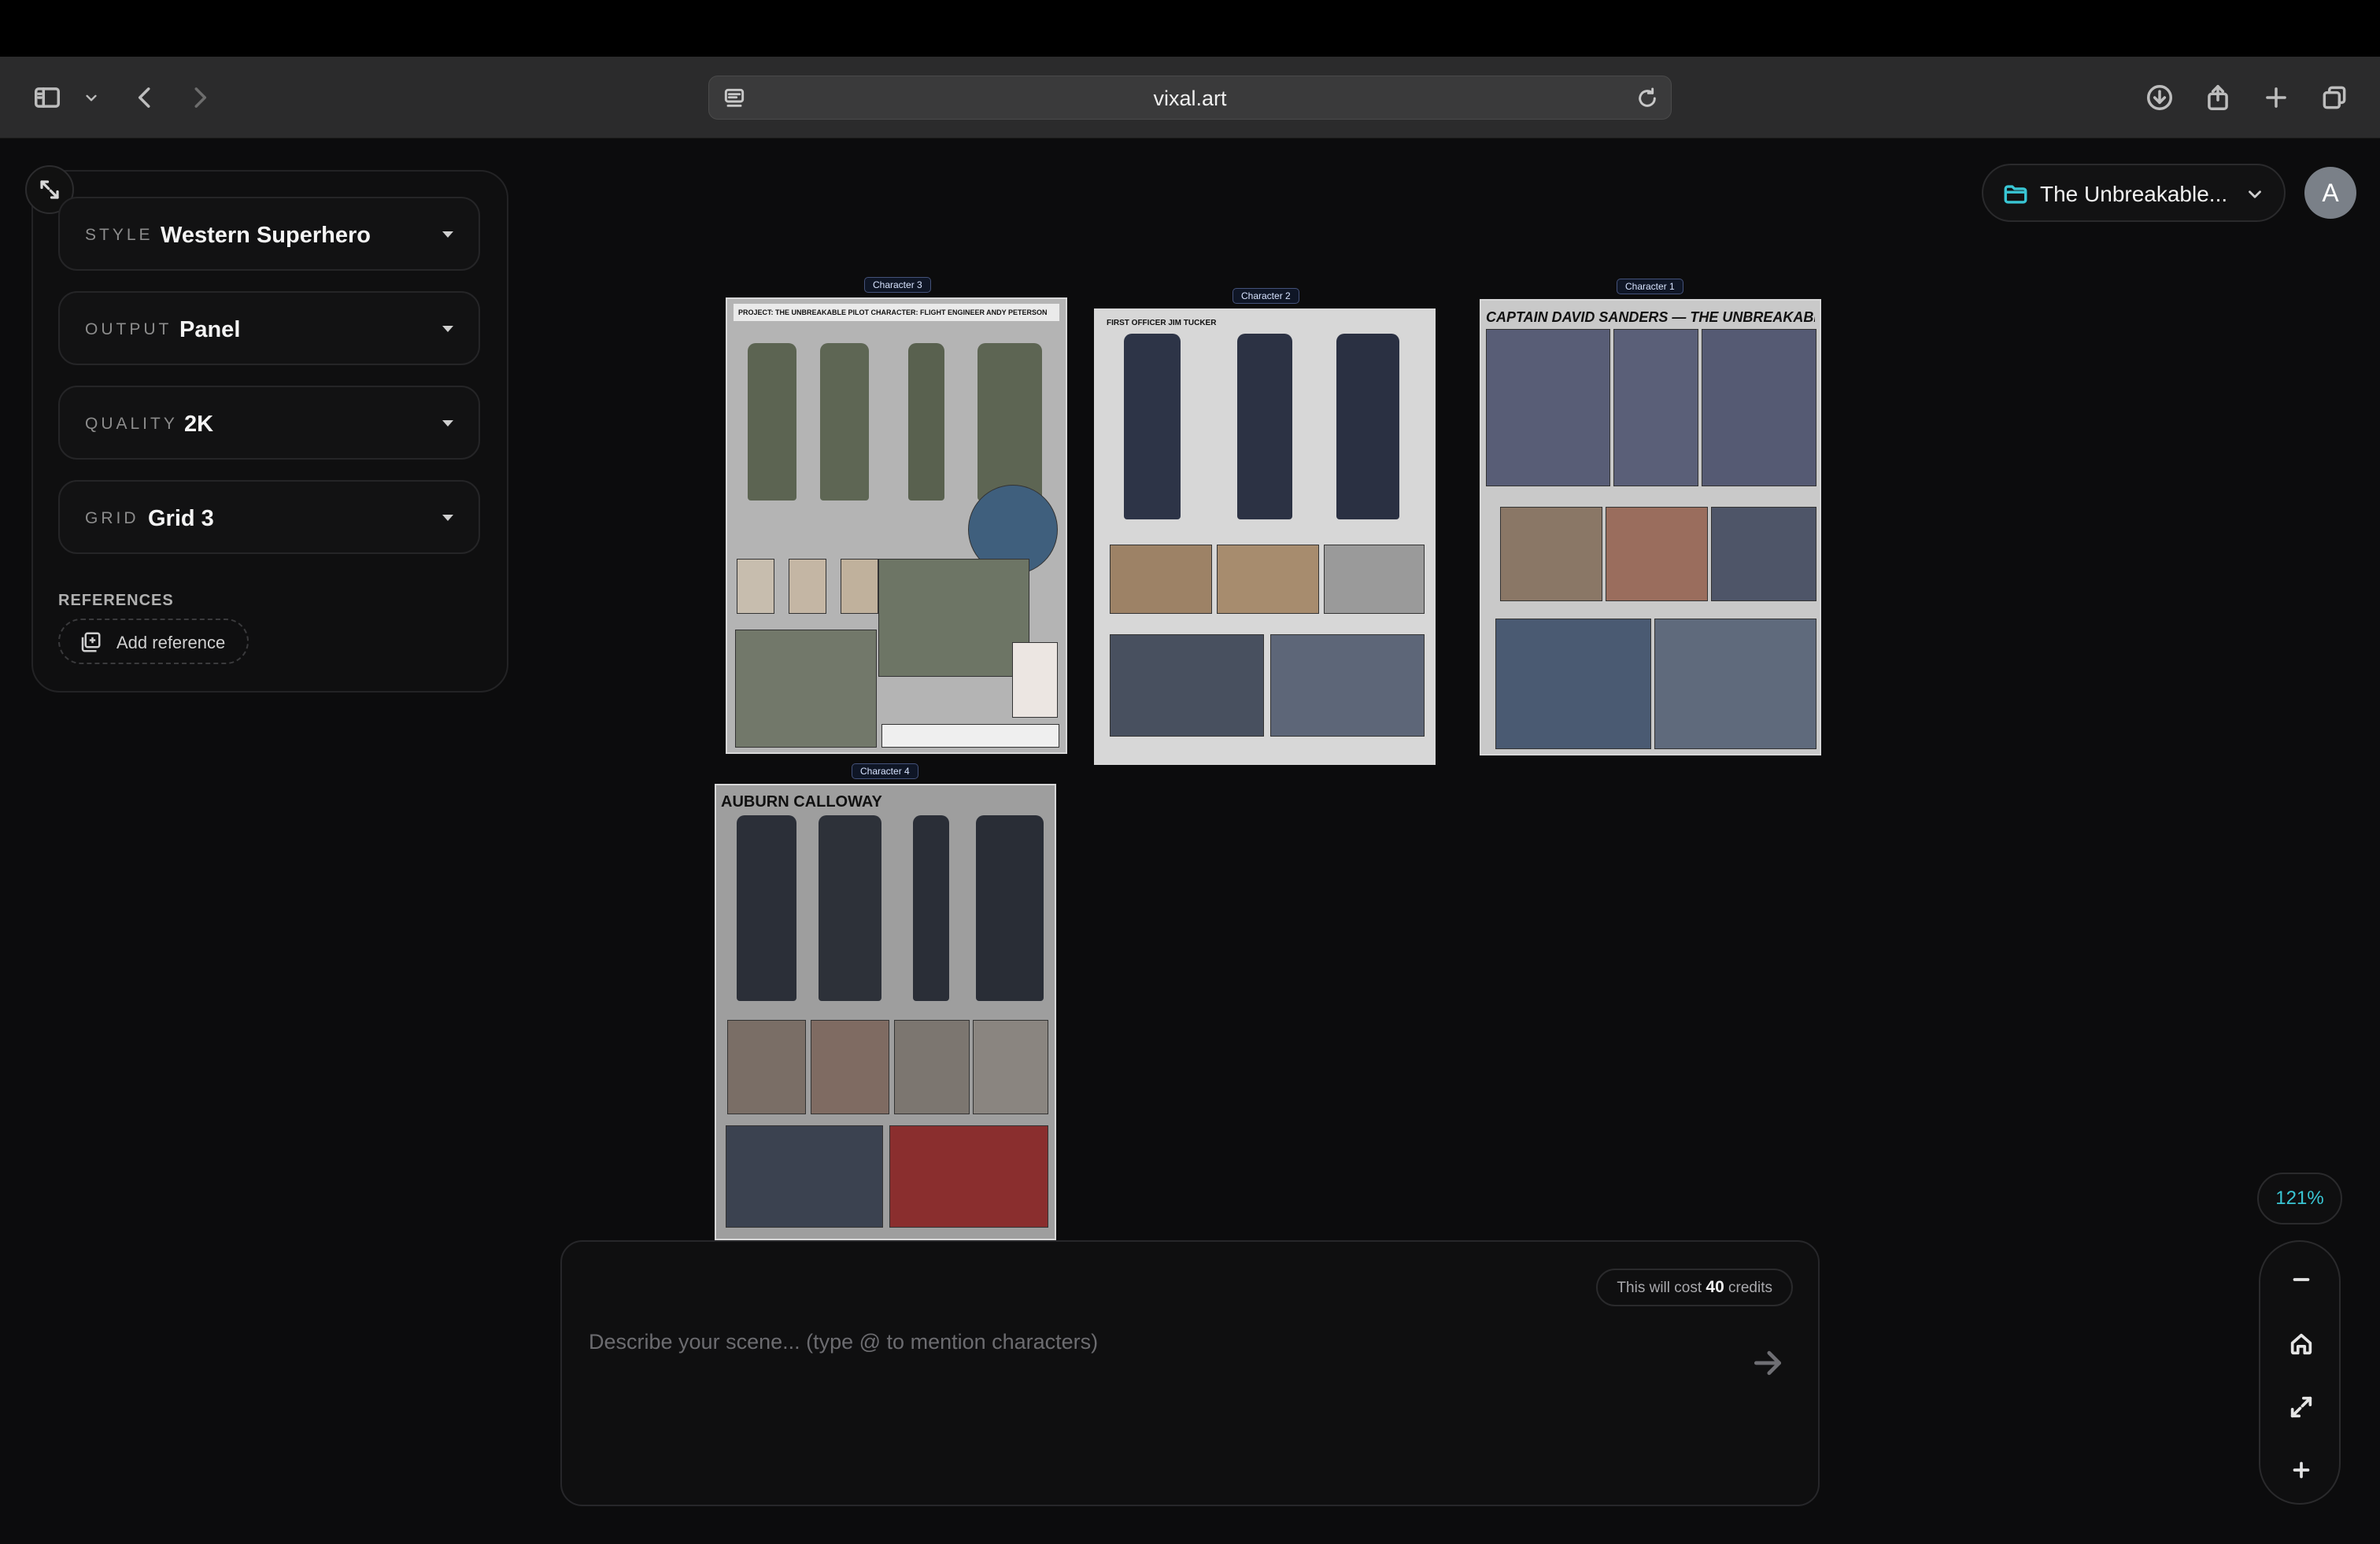 The image size is (2380, 1544). I want to click on cost-value: 40, so click(1715, 1287).